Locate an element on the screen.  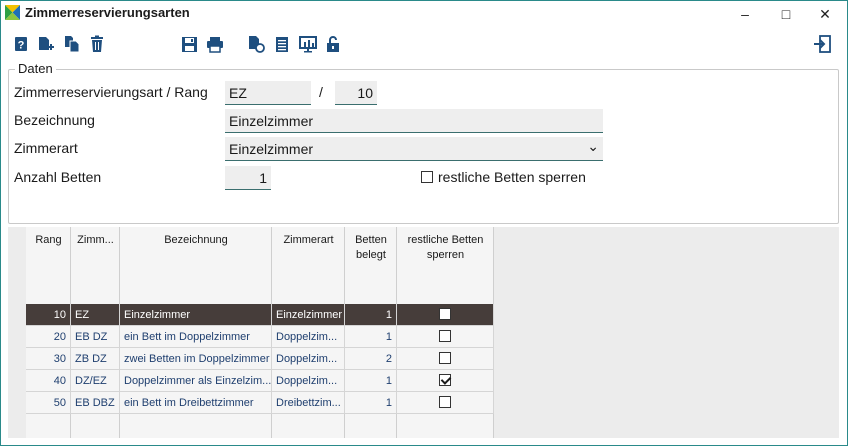
description-value: Einzelzimmer is located at coordinates (271, 120).